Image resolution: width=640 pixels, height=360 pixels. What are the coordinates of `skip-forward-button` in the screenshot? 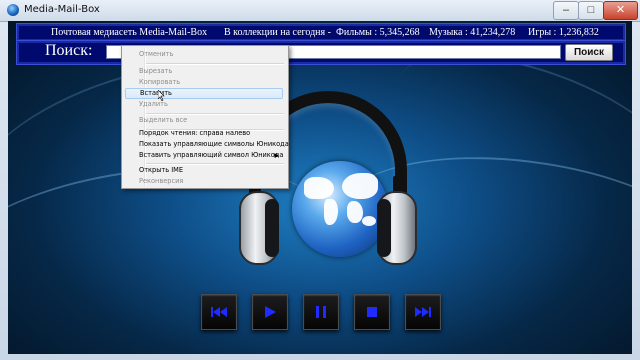 It's located at (423, 312).